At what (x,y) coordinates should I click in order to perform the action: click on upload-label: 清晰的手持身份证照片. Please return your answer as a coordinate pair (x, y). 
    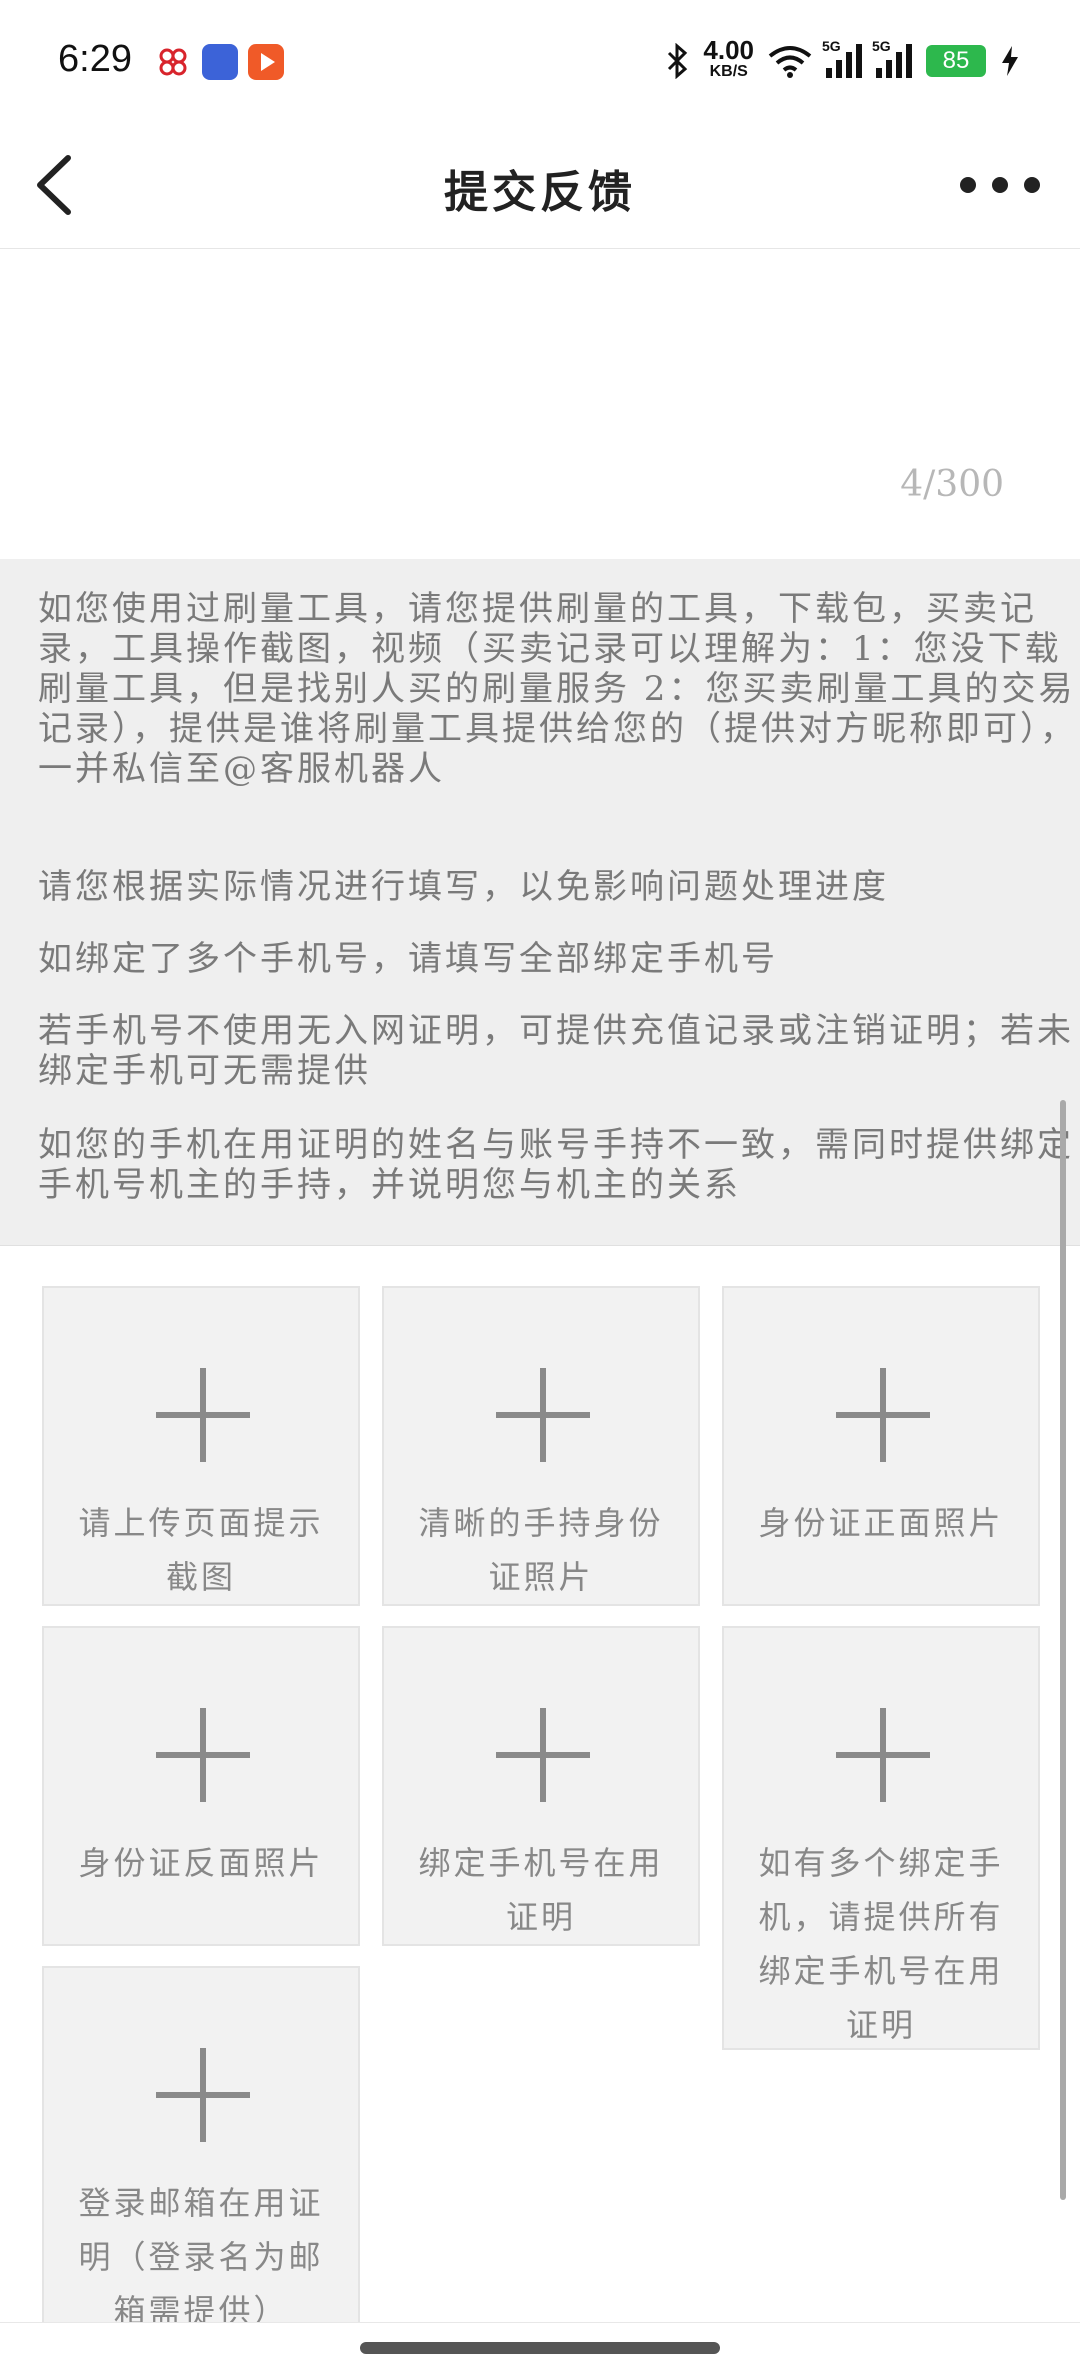
    Looking at the image, I should click on (541, 1550).